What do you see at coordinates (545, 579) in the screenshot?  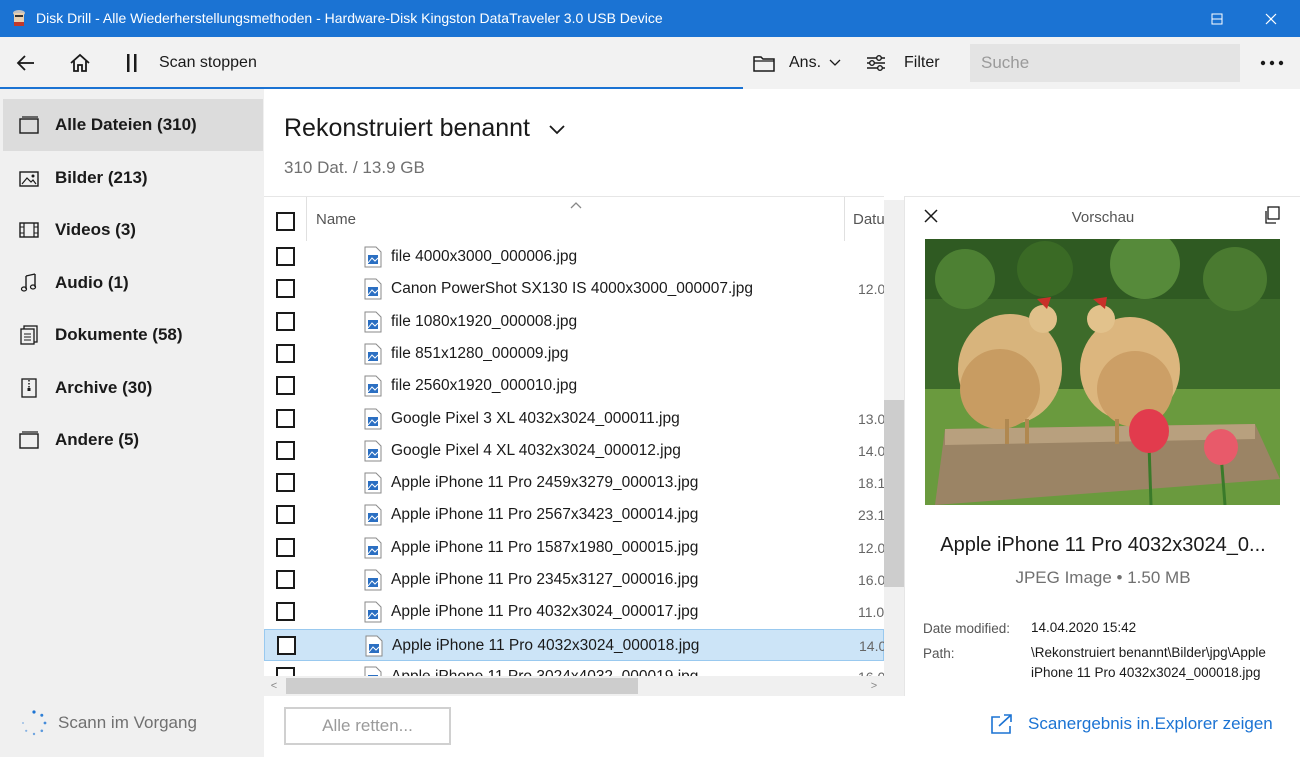 I see `file-name: Apple iPhone 11 Pro 2345x3127_000016.jpg` at bounding box center [545, 579].